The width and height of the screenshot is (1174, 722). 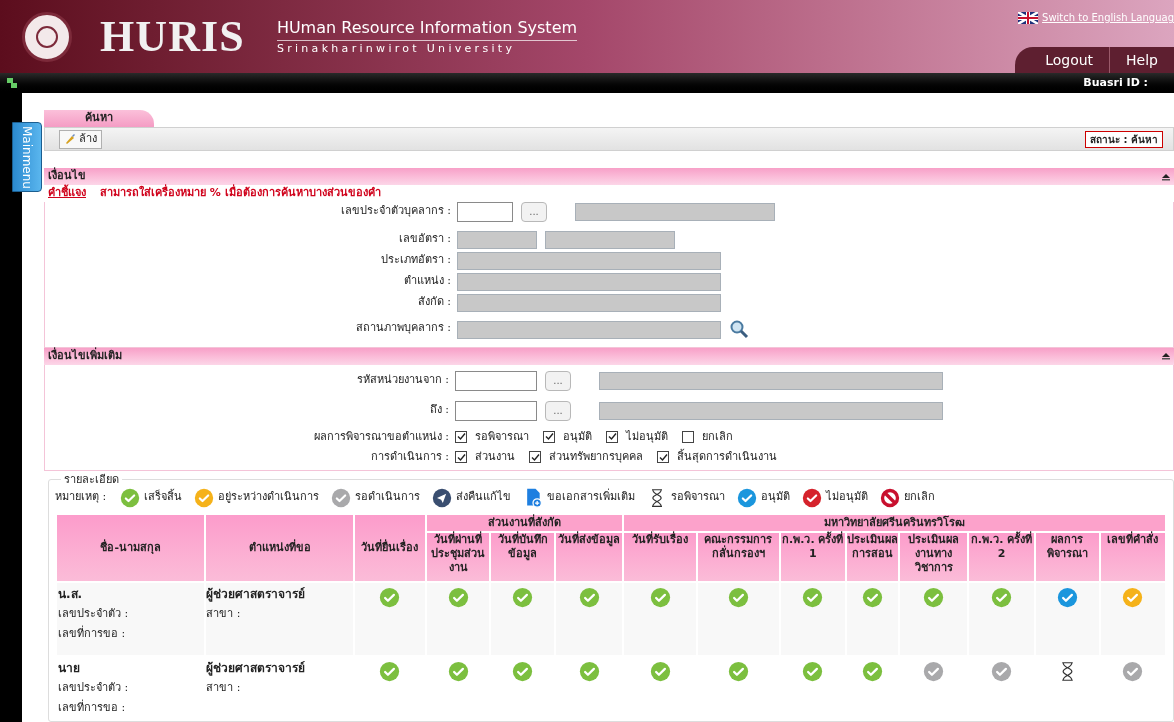 I want to click on paper-plane-icon, so click(x=442, y=497).